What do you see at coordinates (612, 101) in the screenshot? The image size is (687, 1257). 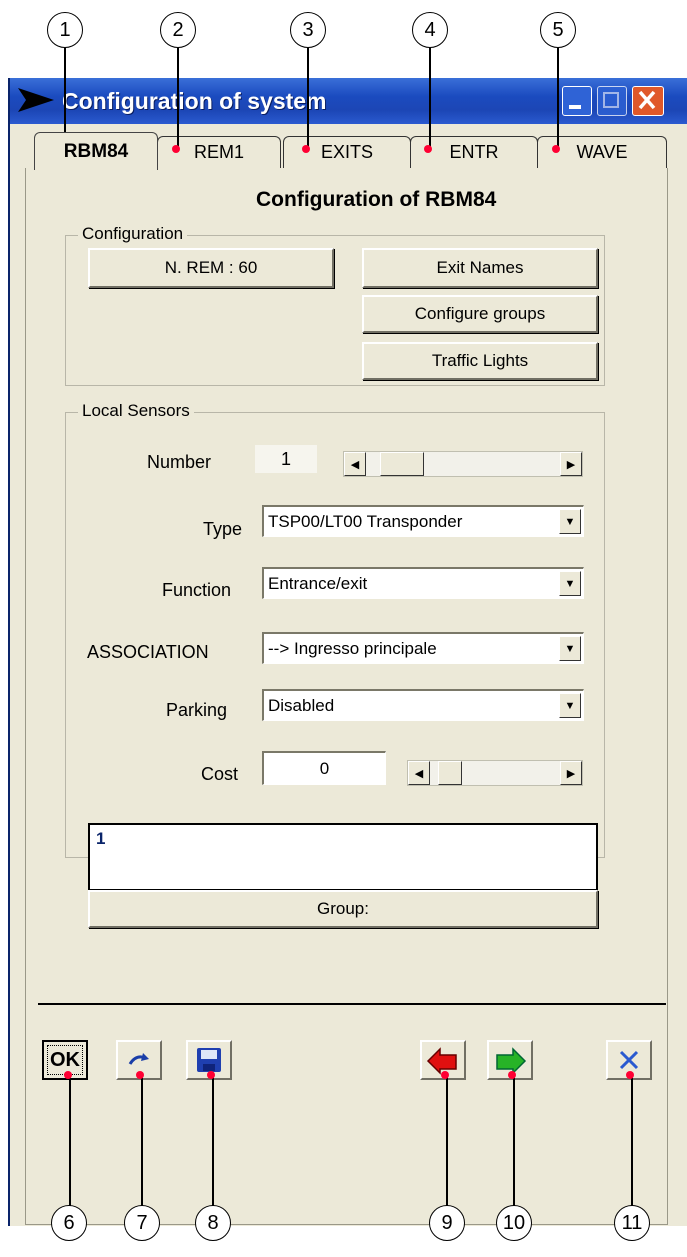 I see `maximize-button` at bounding box center [612, 101].